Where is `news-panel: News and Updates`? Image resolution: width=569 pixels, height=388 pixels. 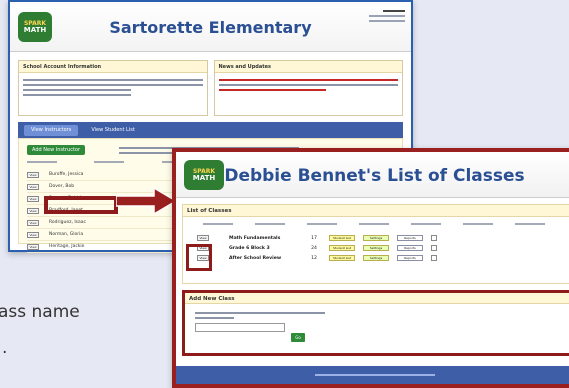 news-panel: News and Updates is located at coordinates (308, 88).